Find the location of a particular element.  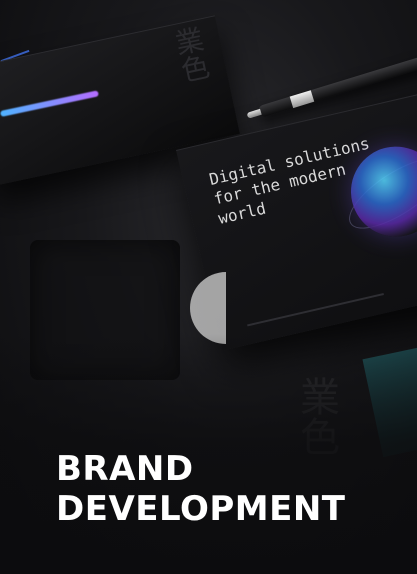

kanji-logo-mark: 業色 is located at coordinates (193, 55).